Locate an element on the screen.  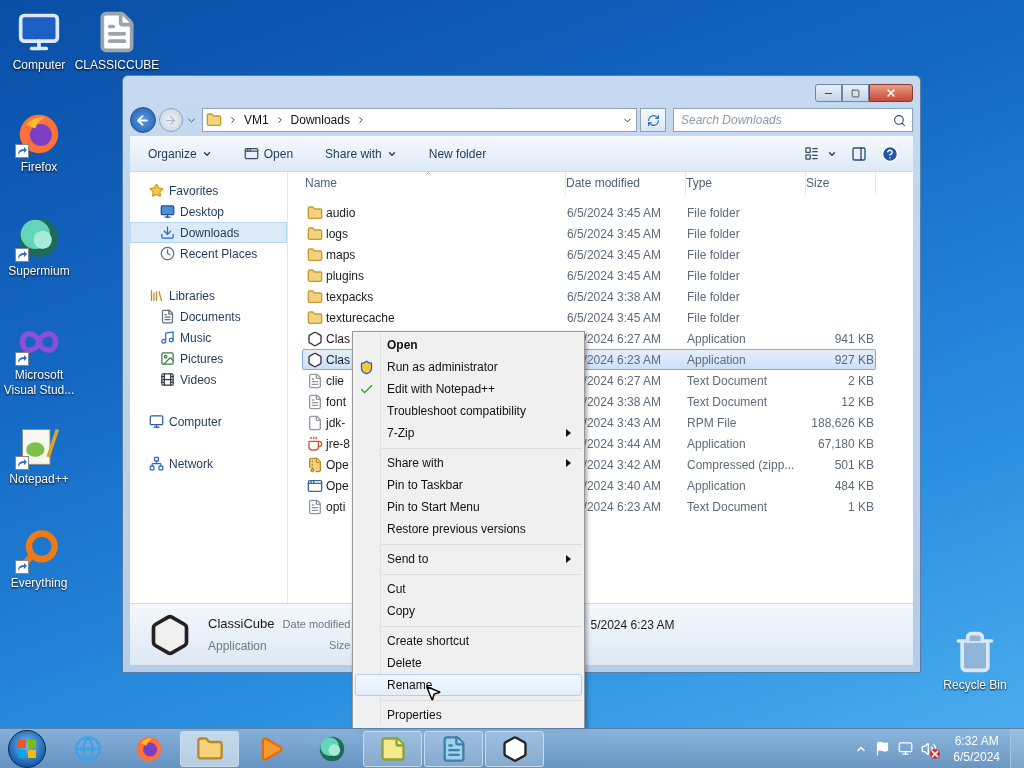
nav-item: Libraries is located at coordinates (208, 295).